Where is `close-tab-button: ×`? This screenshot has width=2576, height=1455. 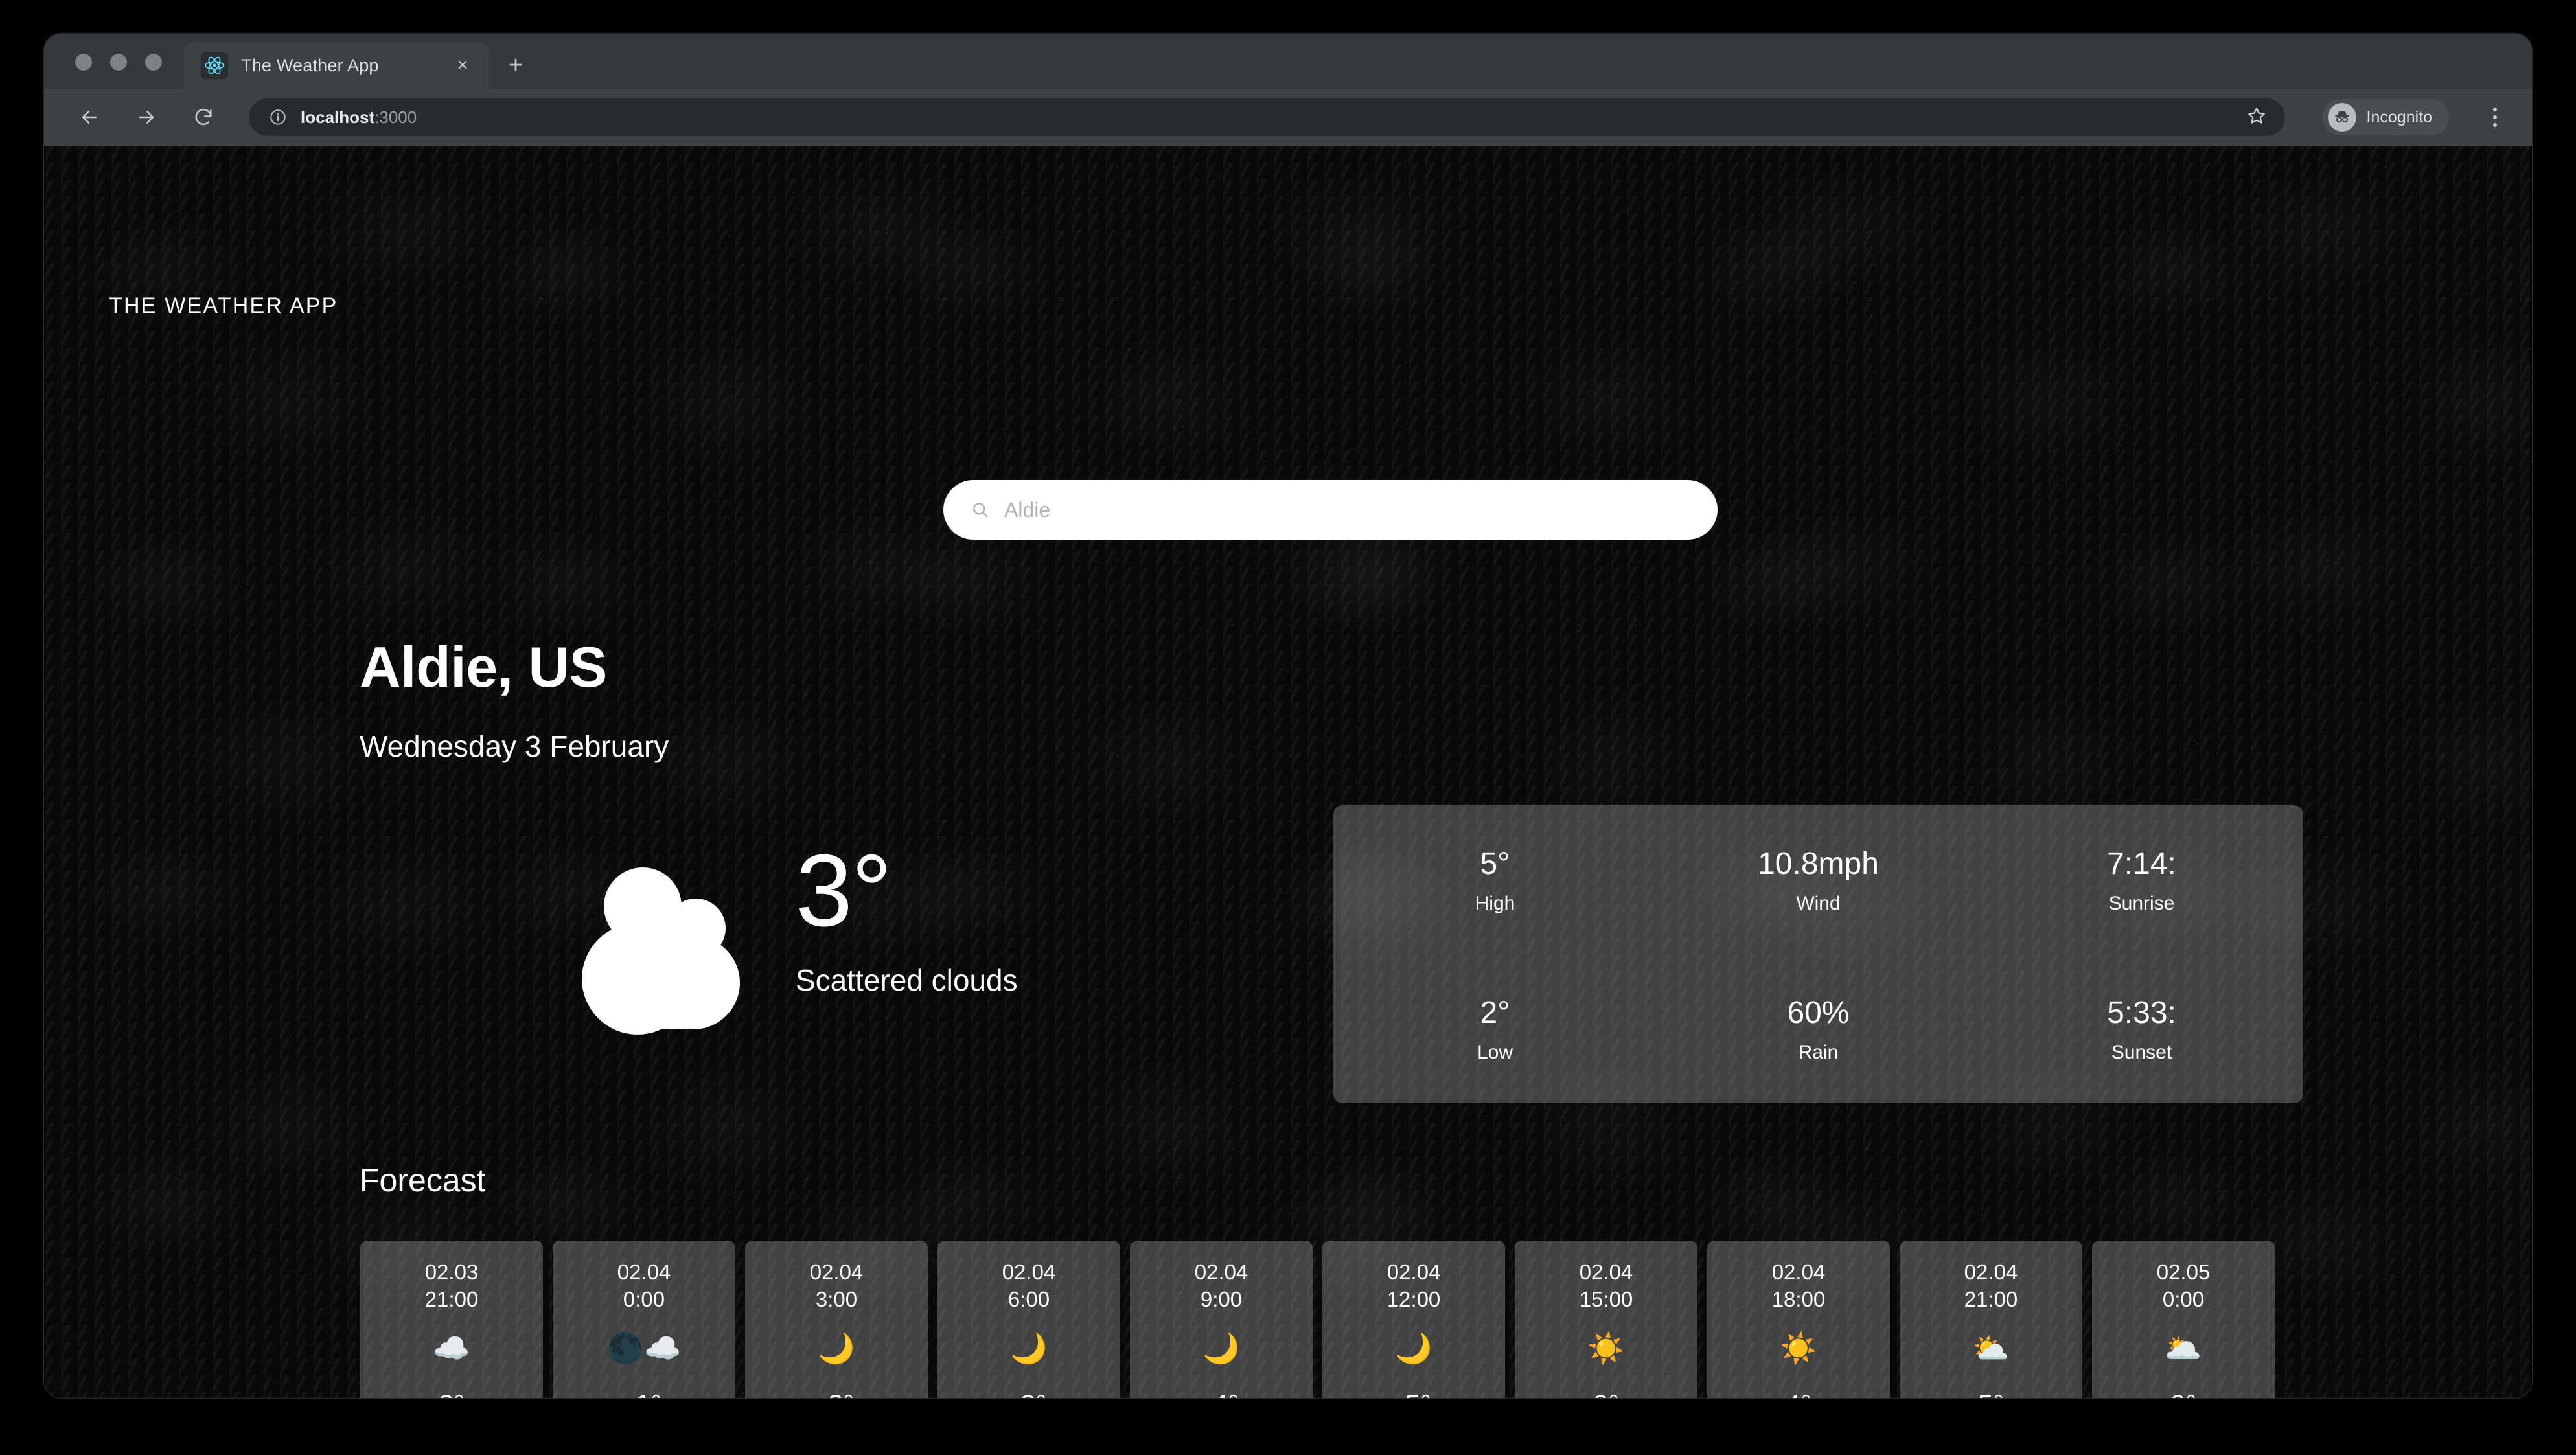 close-tab-button: × is located at coordinates (462, 65).